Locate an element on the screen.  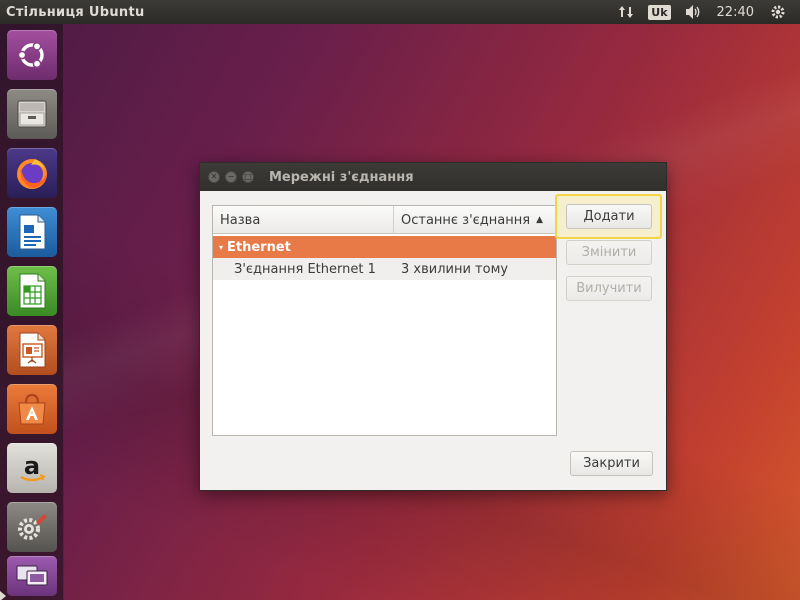
group-row-ethernet: ▾ Ethernet is located at coordinates (384, 247).